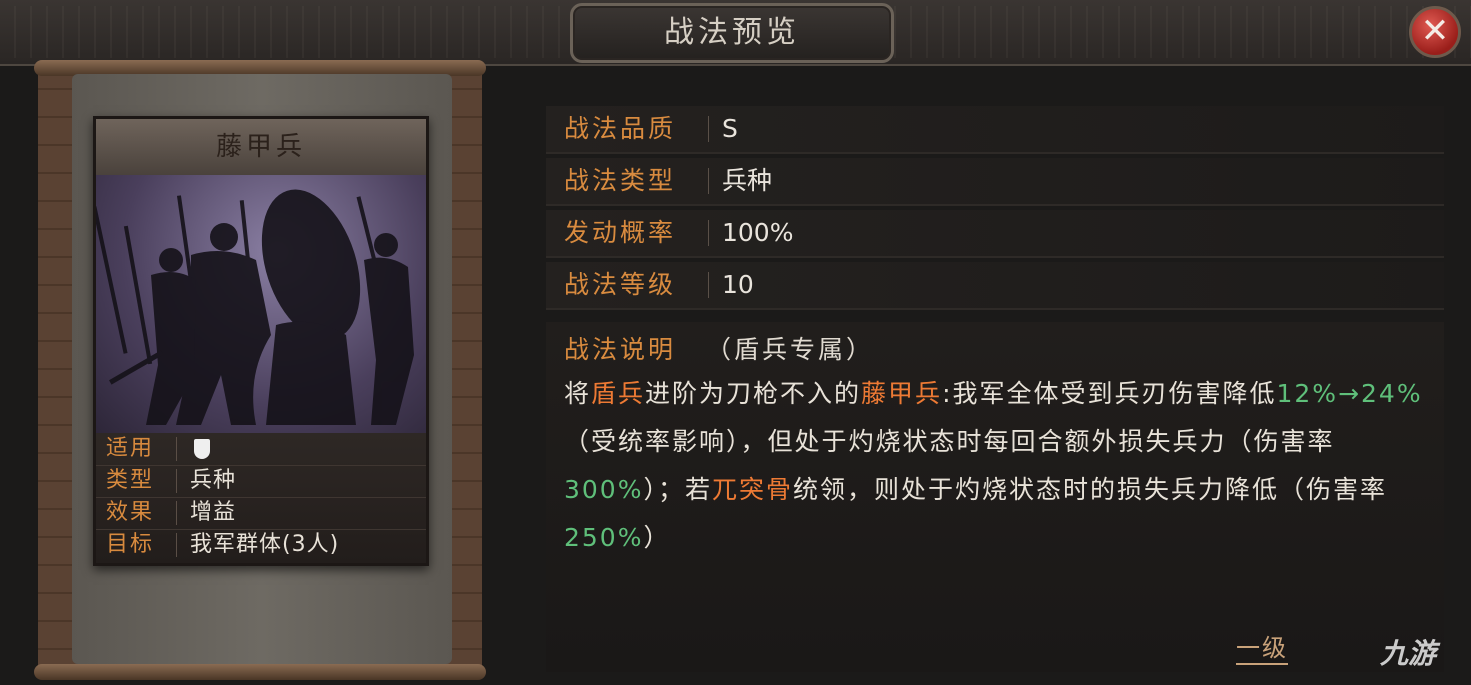  What do you see at coordinates (1408, 653) in the screenshot?
I see `watermark-logo: 九游` at bounding box center [1408, 653].